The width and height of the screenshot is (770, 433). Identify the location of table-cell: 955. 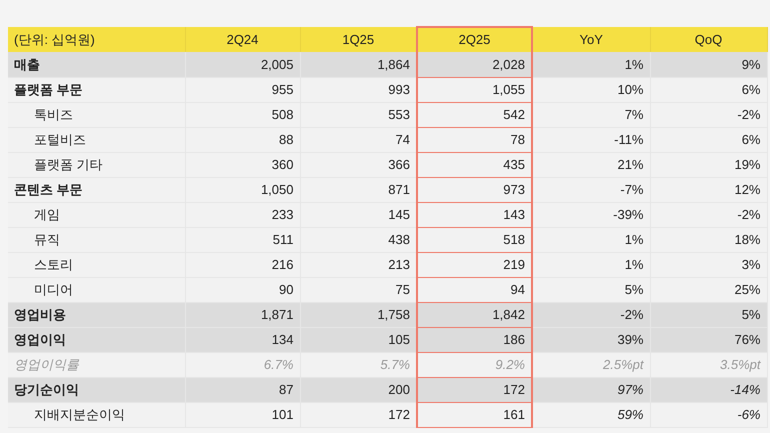
(242, 89).